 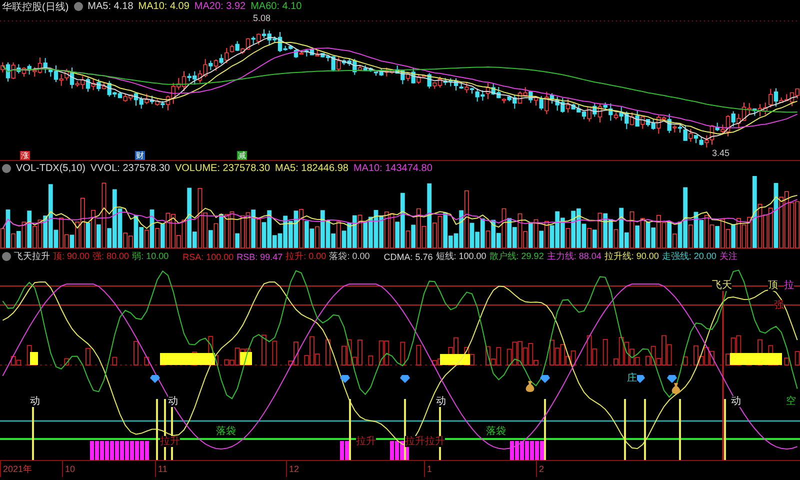 What do you see at coordinates (161, 469) in the screenshot?
I see `time-axis-label: 11` at bounding box center [161, 469].